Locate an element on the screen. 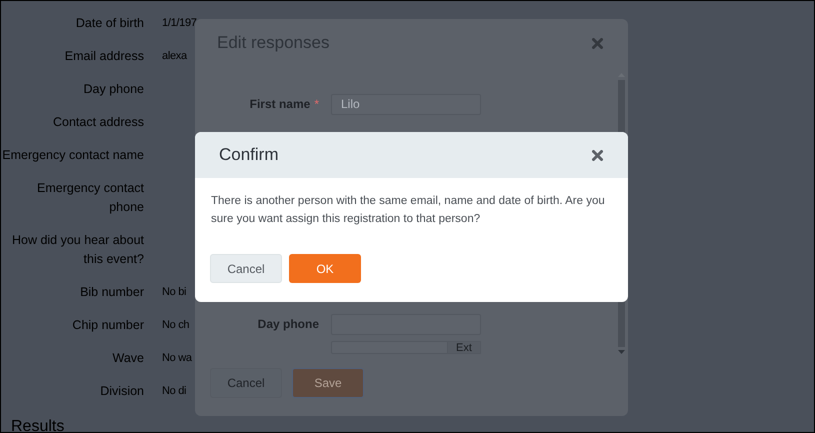 The height and width of the screenshot is (433, 815). field-label: Wave is located at coordinates (128, 358).